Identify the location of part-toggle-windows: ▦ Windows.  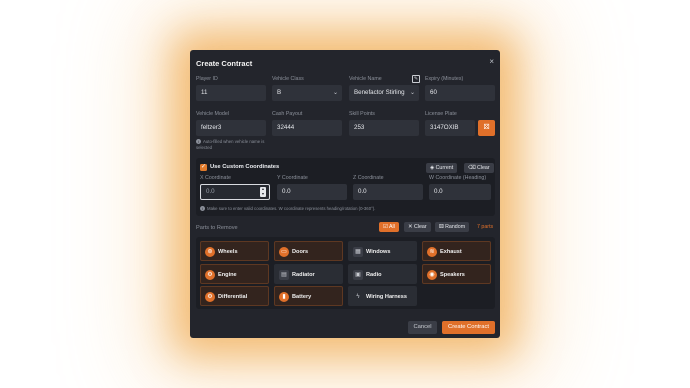
(382, 251).